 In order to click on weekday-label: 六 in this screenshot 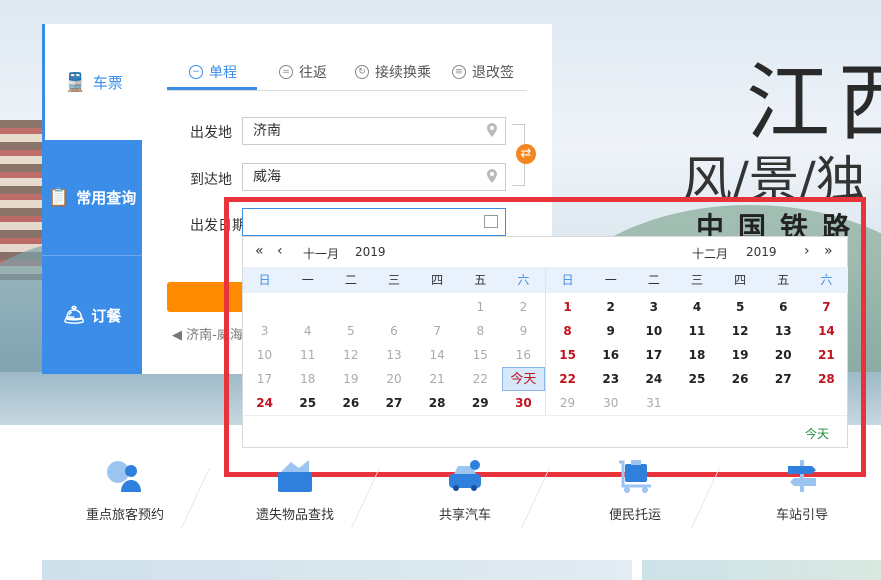, I will do `click(826, 280)`.